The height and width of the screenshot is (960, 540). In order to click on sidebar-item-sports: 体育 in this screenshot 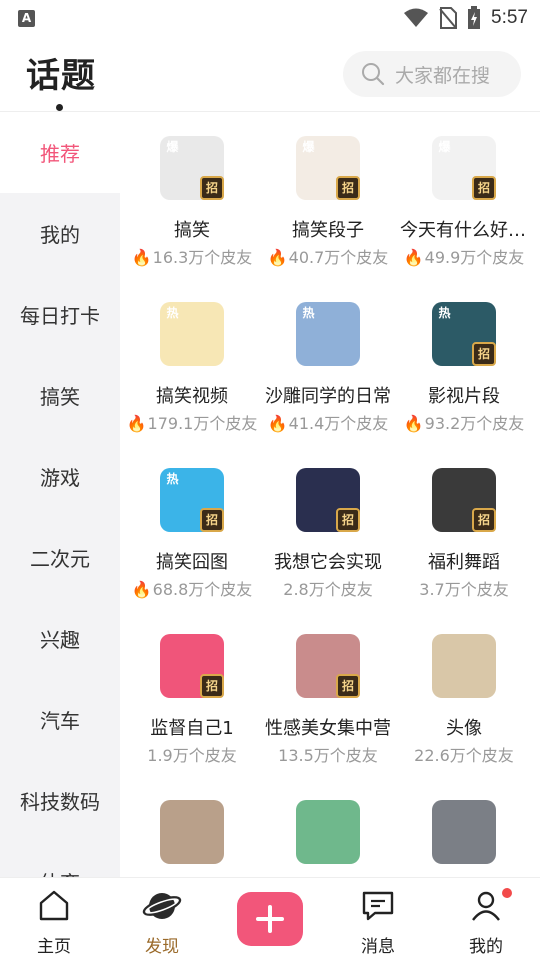, I will do `click(60, 859)`.